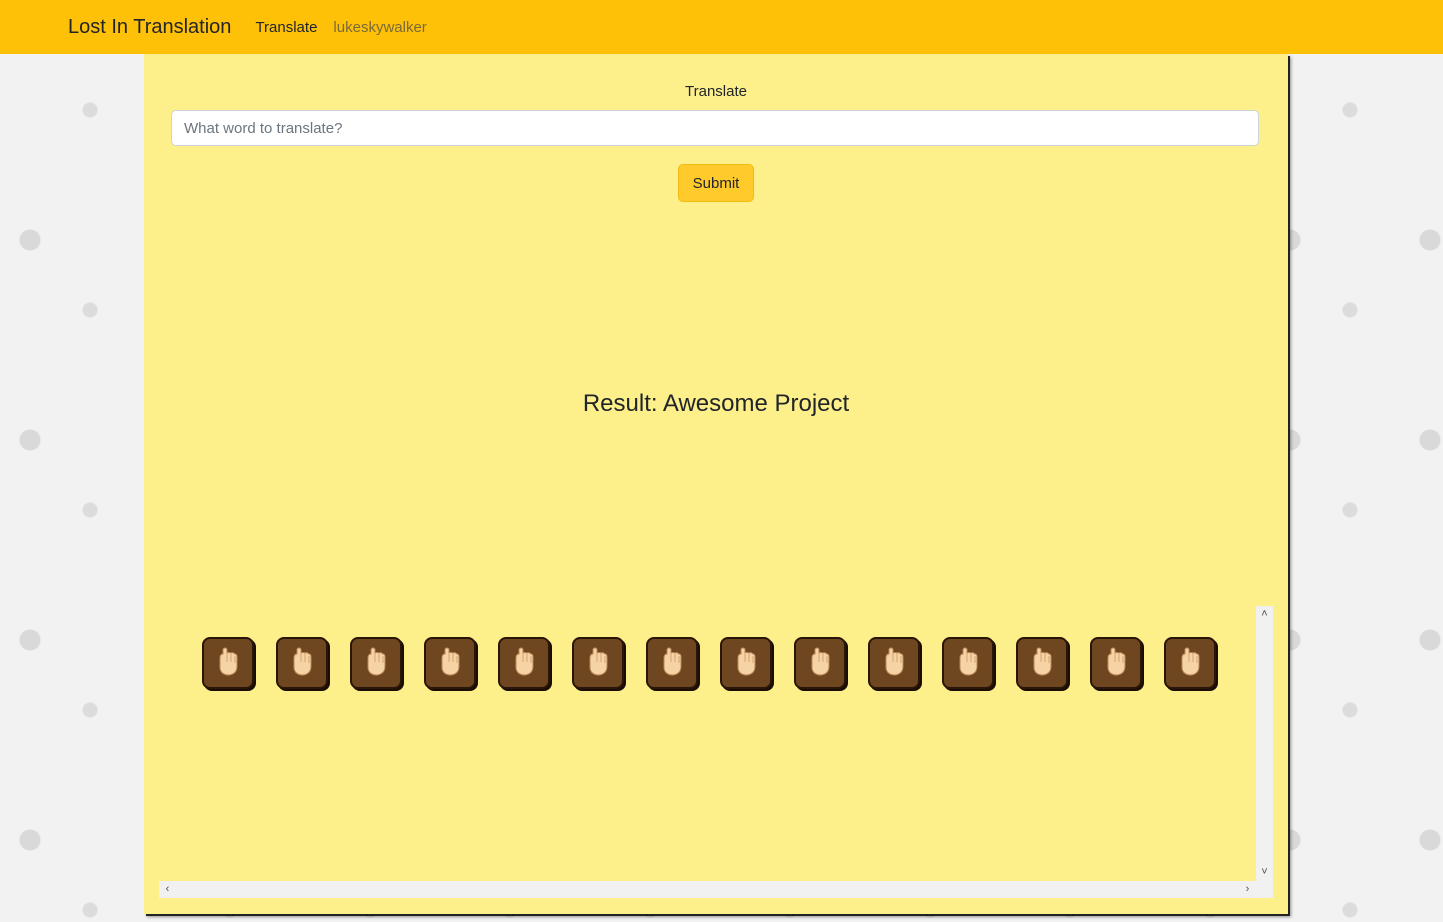 Image resolution: width=1443 pixels, height=922 pixels. I want to click on hand-sign-r-icon, so click(820, 663).